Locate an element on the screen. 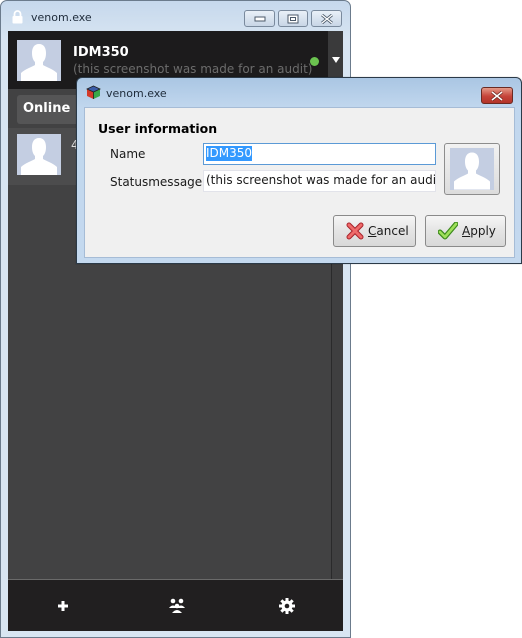  restore-icon is located at coordinates (293, 18).